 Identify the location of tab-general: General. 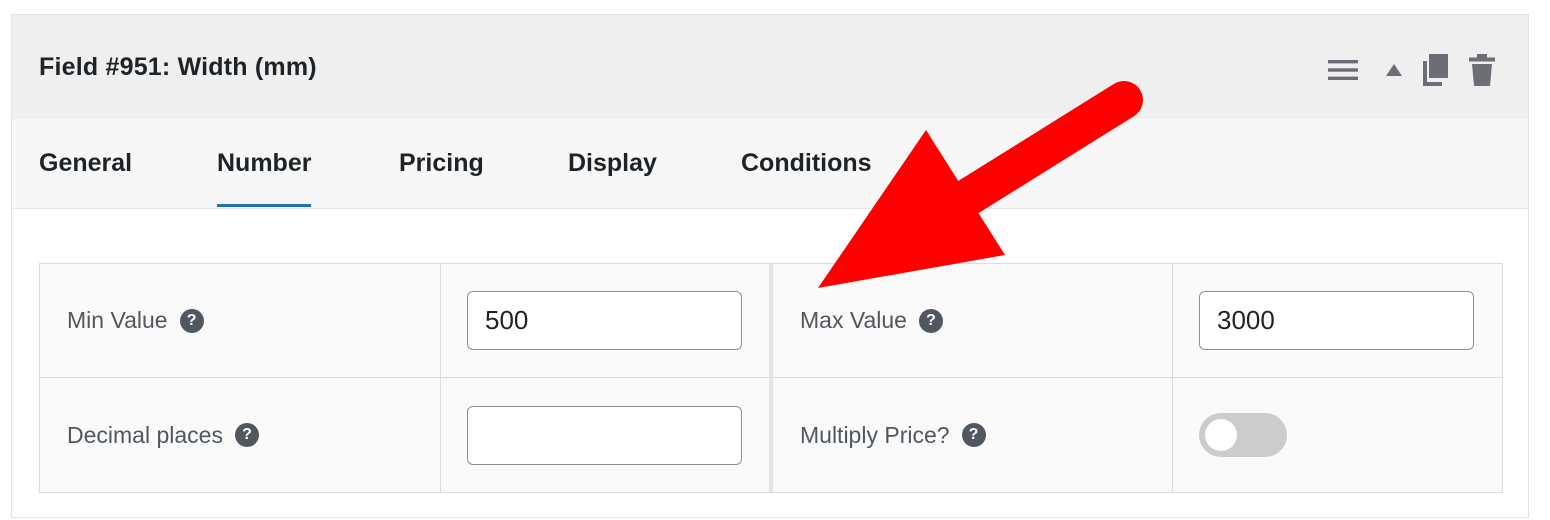
(85, 176).